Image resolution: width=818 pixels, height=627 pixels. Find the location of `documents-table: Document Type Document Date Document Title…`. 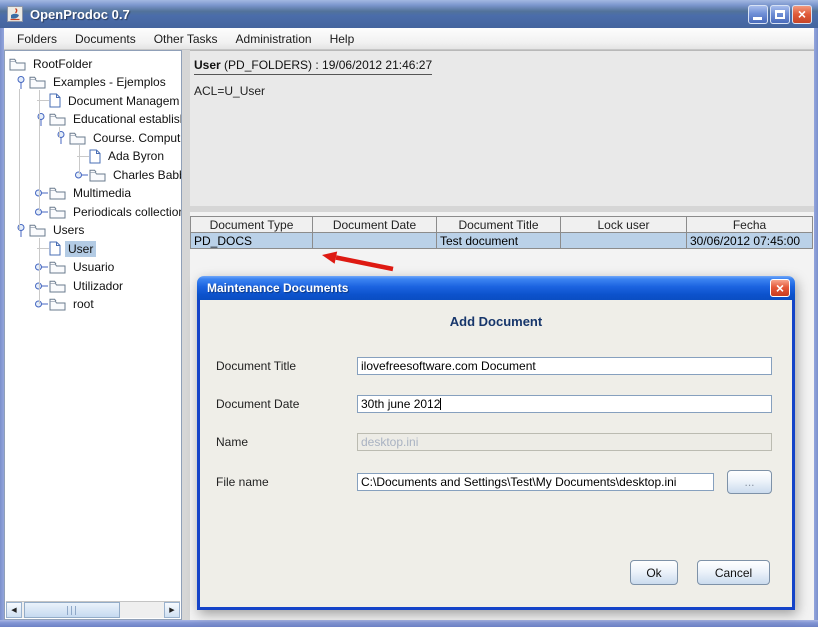

documents-table: Document Type Document Date Document Title… is located at coordinates (501, 232).